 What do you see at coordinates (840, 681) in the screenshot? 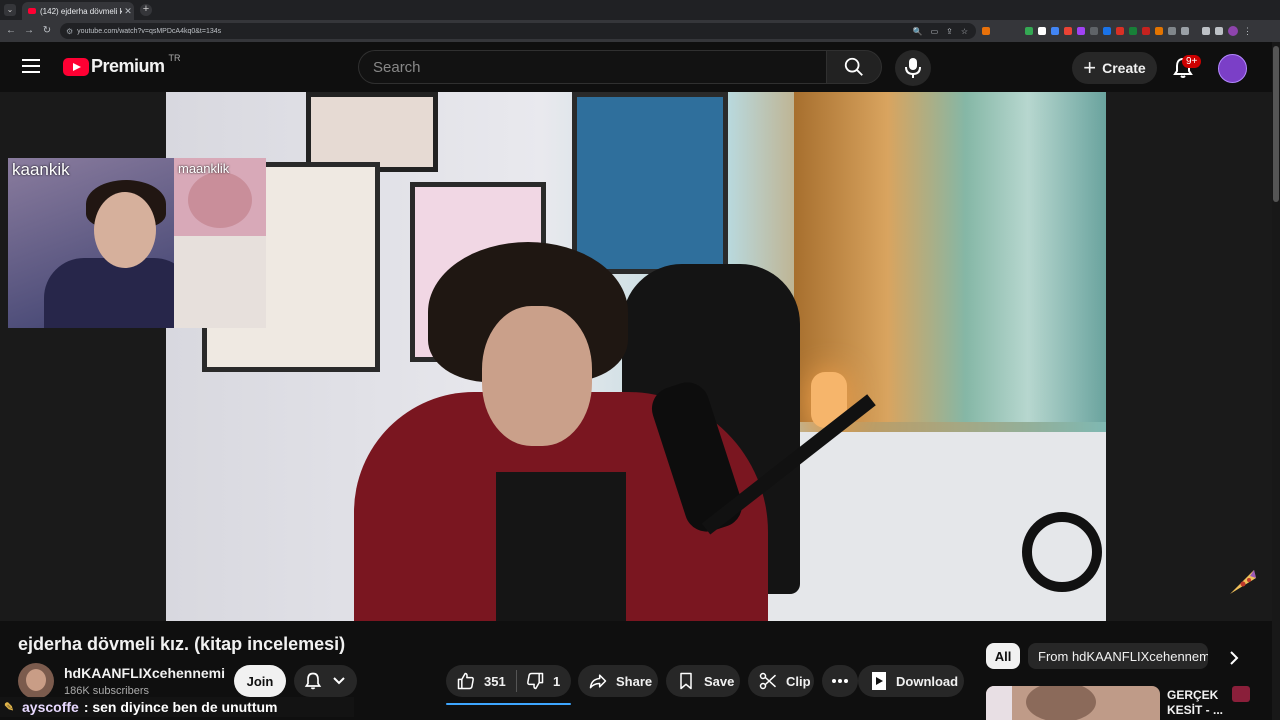
I see `more-actions-button` at bounding box center [840, 681].